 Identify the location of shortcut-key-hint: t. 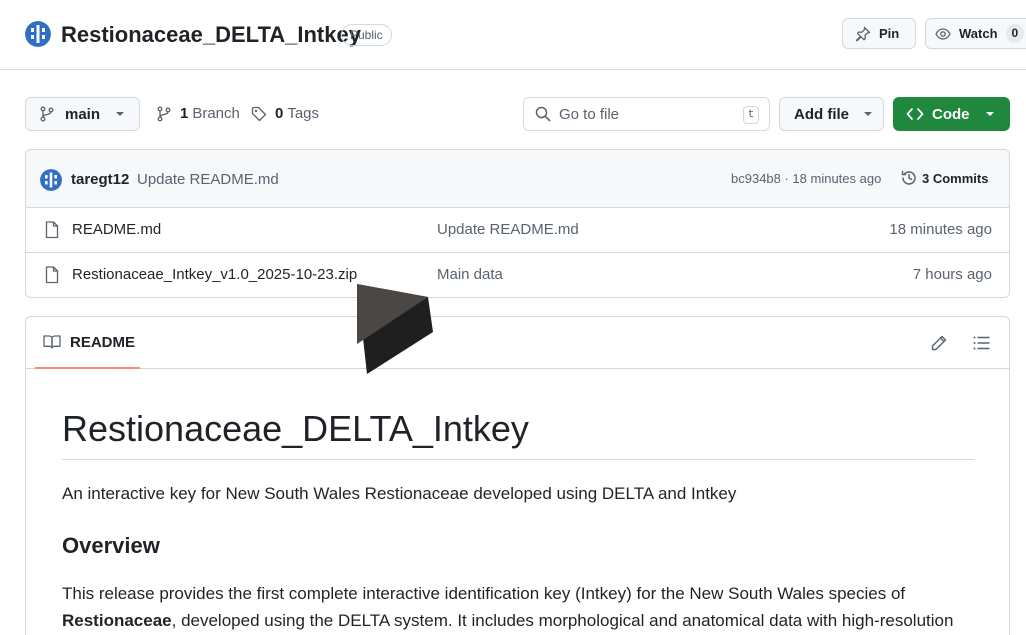
(751, 115).